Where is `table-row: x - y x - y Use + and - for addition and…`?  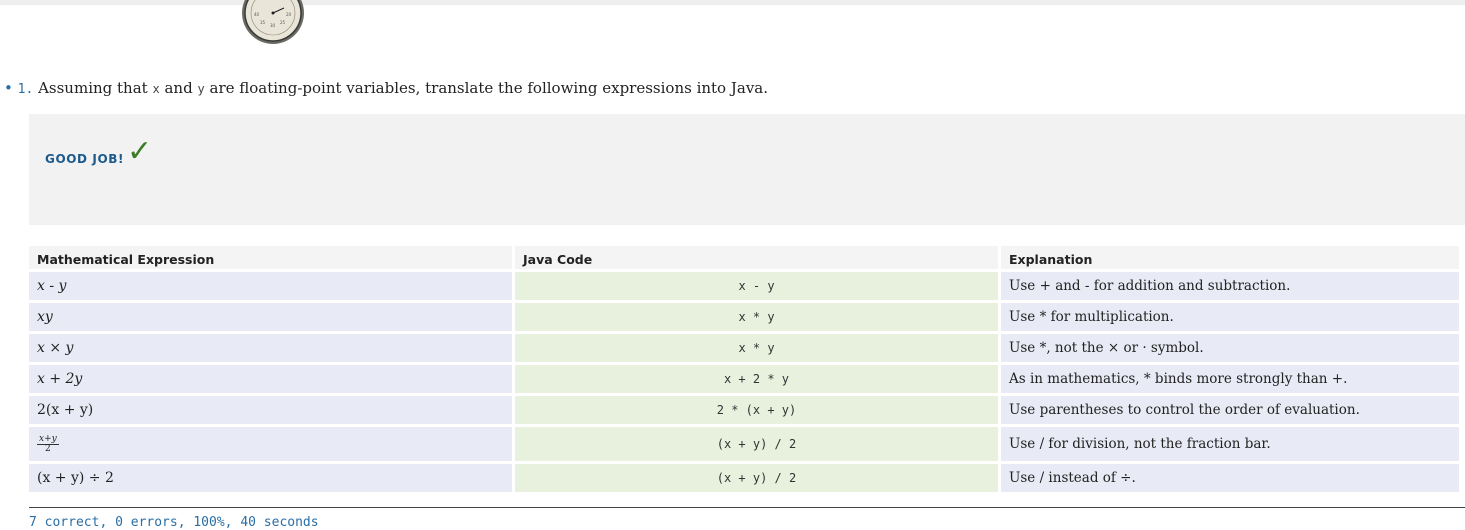
table-row: x - y x - y Use + and - for addition and… is located at coordinates (744, 286).